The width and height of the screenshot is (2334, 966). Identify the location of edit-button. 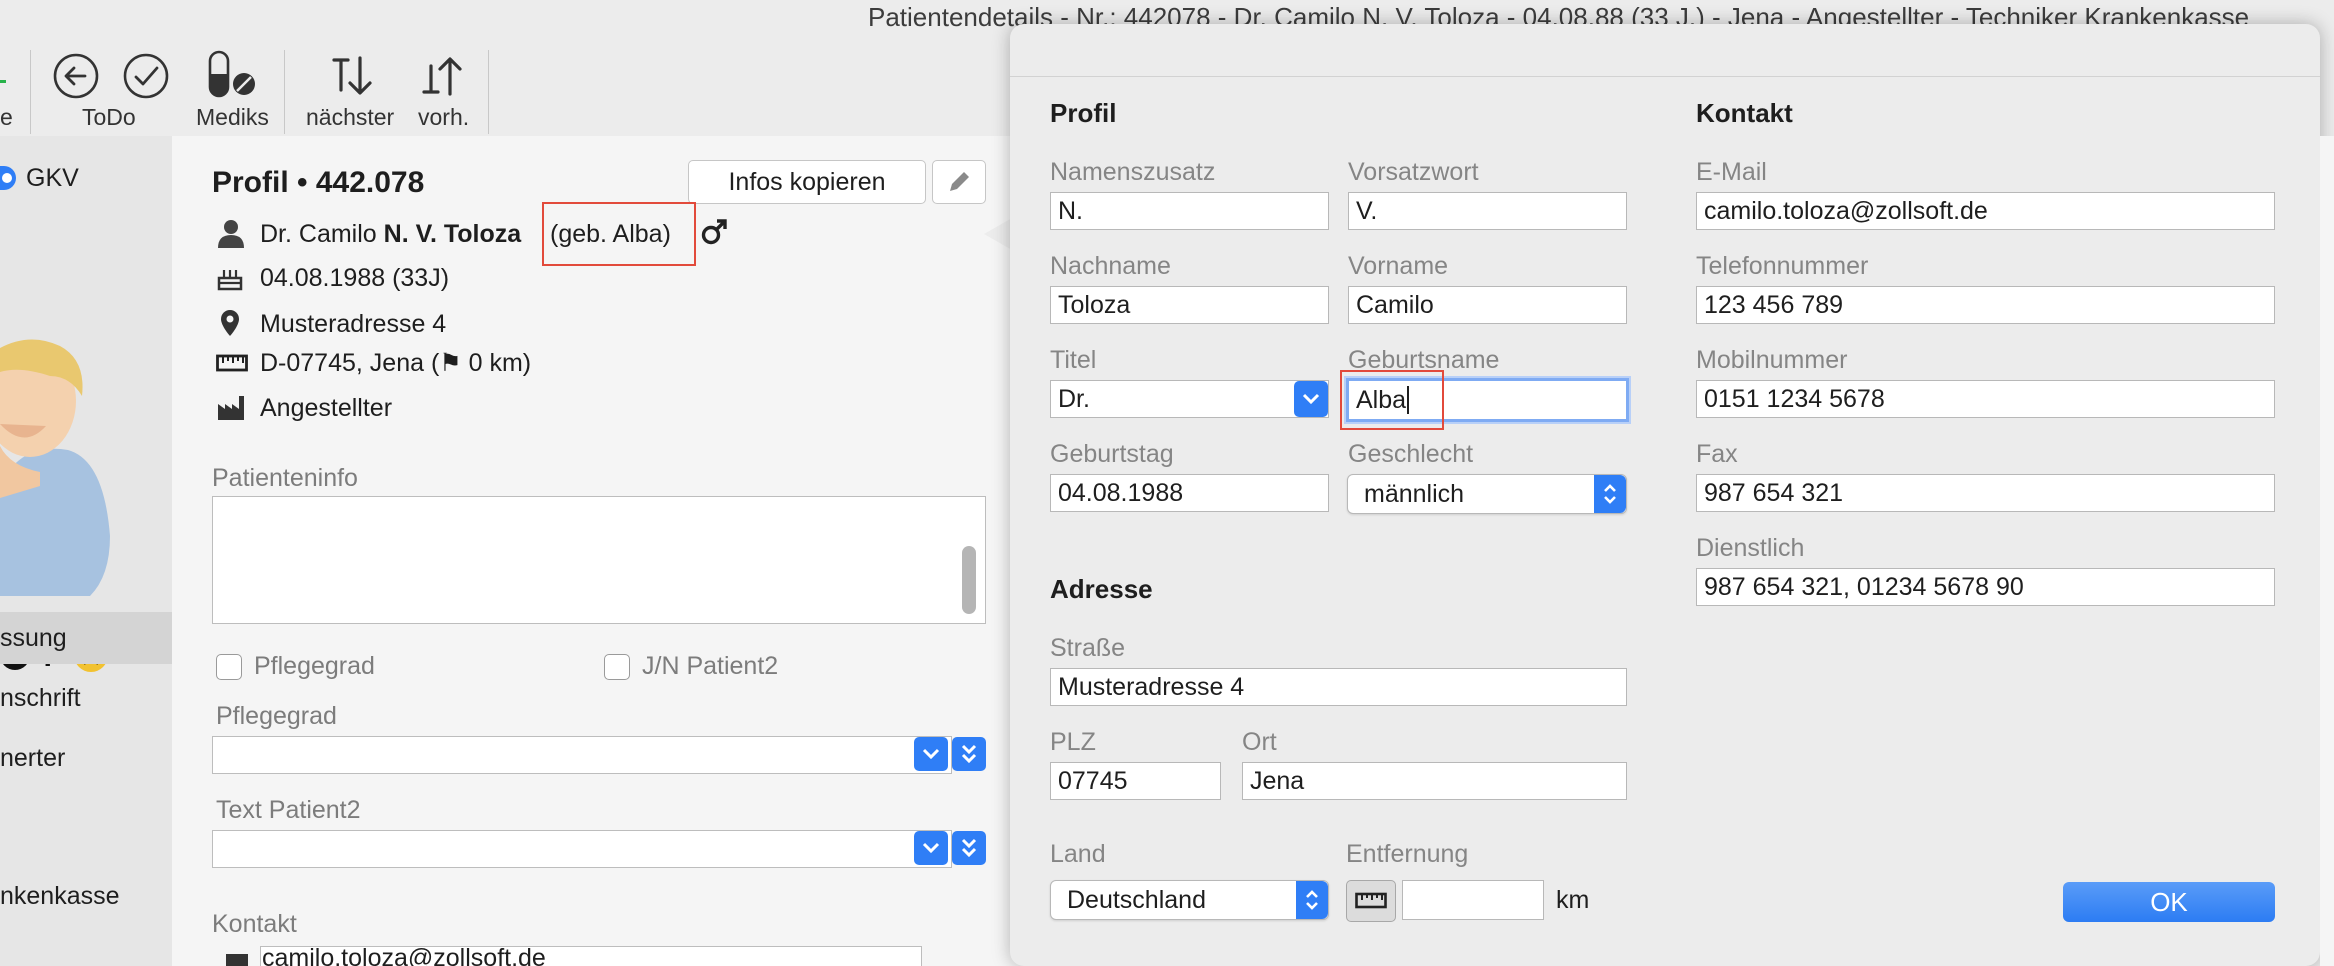
(959, 182).